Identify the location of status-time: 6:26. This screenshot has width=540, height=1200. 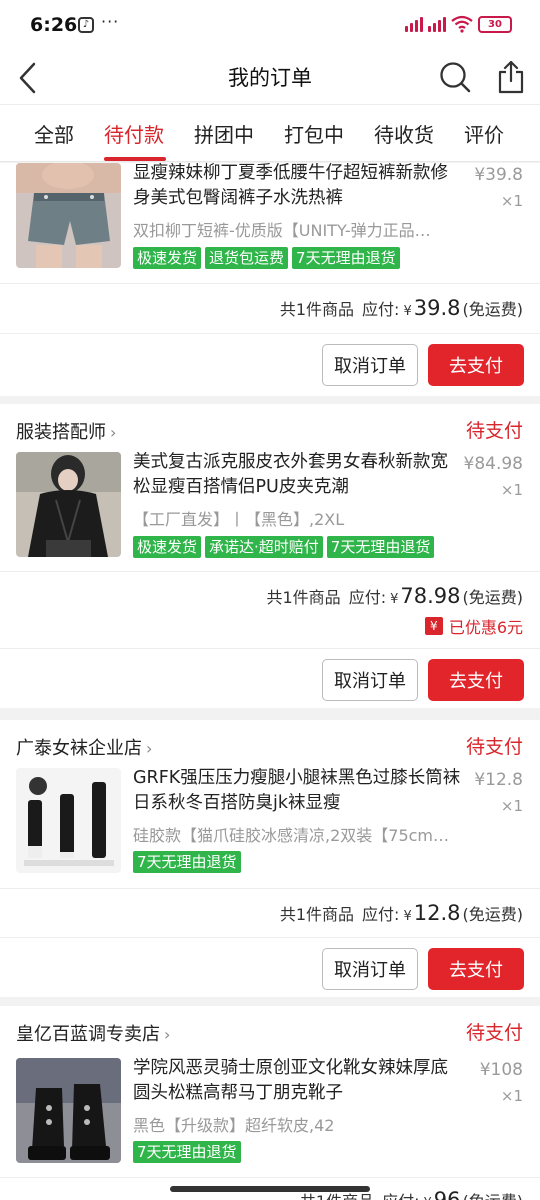
(54, 25).